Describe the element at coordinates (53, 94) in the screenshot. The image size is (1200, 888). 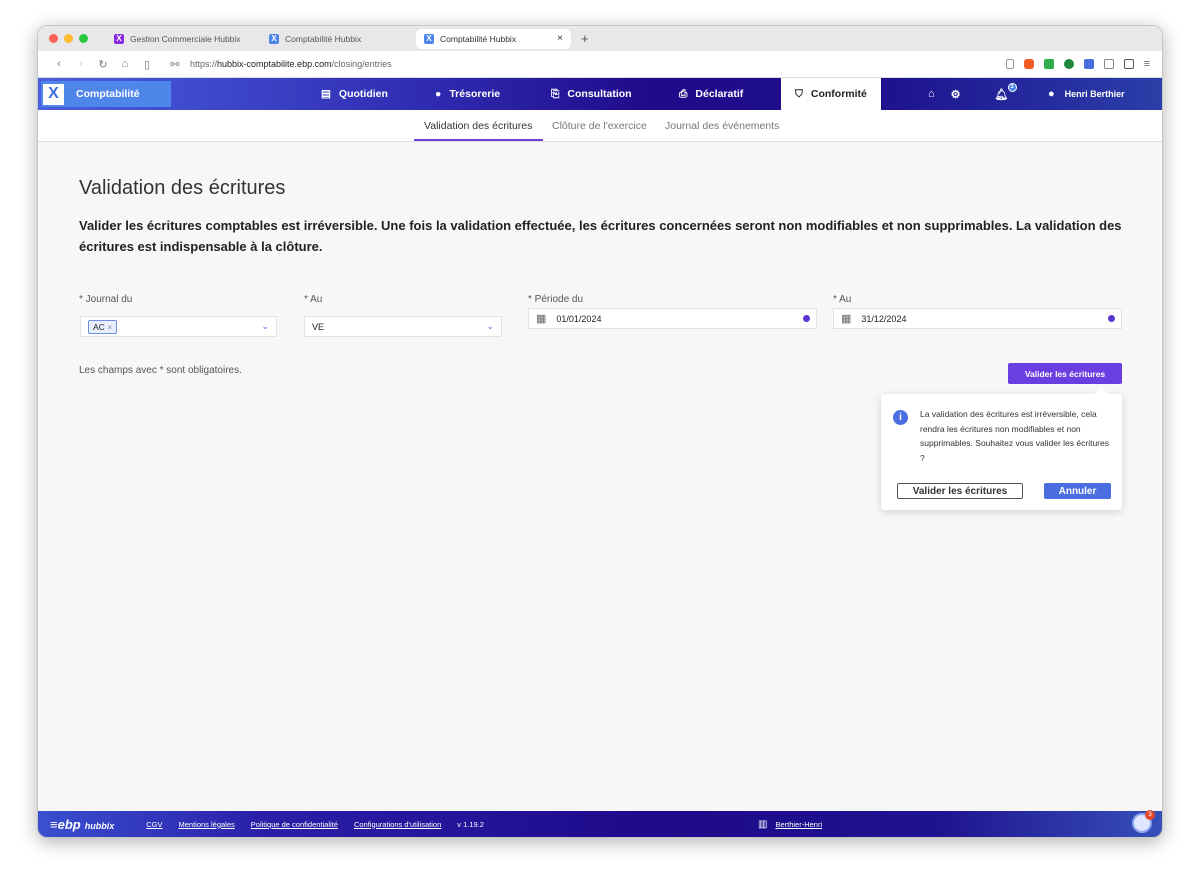
I see `hubbix-logo-icon: X` at that location.